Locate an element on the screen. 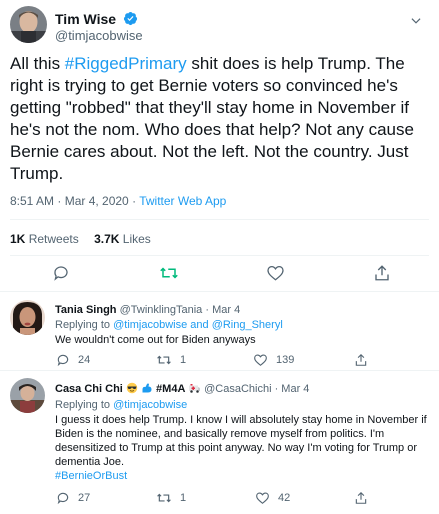 Image resolution: width=439 pixels, height=514 pixels. author-name-text: Tim Wise is located at coordinates (85, 19).